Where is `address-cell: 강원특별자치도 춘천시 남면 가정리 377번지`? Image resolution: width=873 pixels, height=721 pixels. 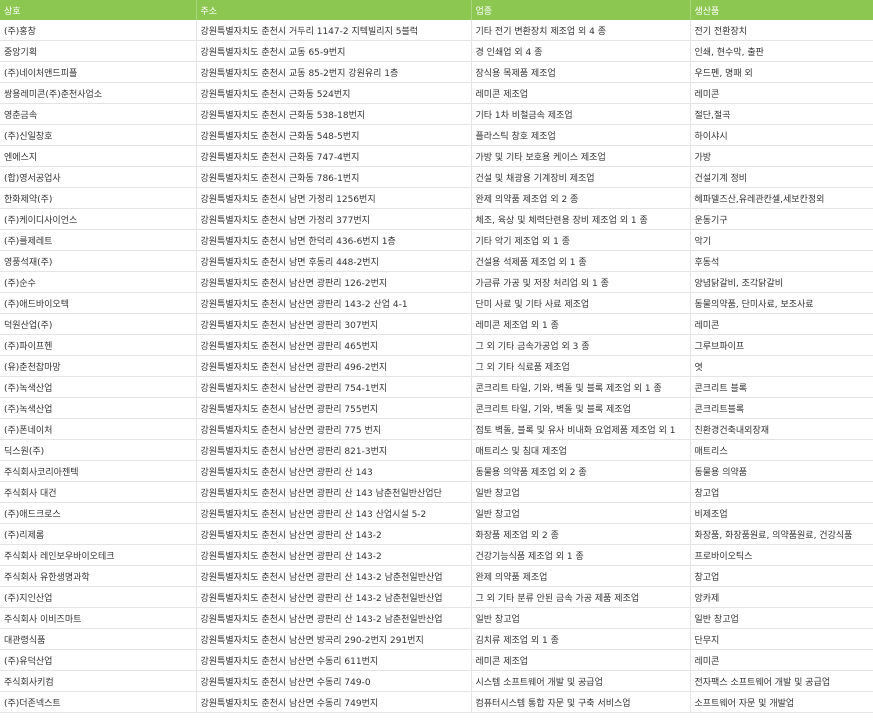
address-cell: 강원특별자치도 춘천시 남면 가정리 377번지 is located at coordinates (334, 219).